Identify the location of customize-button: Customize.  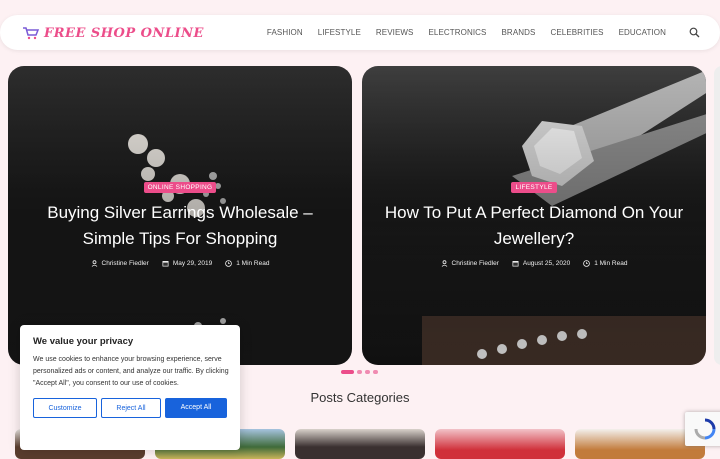
(65, 408).